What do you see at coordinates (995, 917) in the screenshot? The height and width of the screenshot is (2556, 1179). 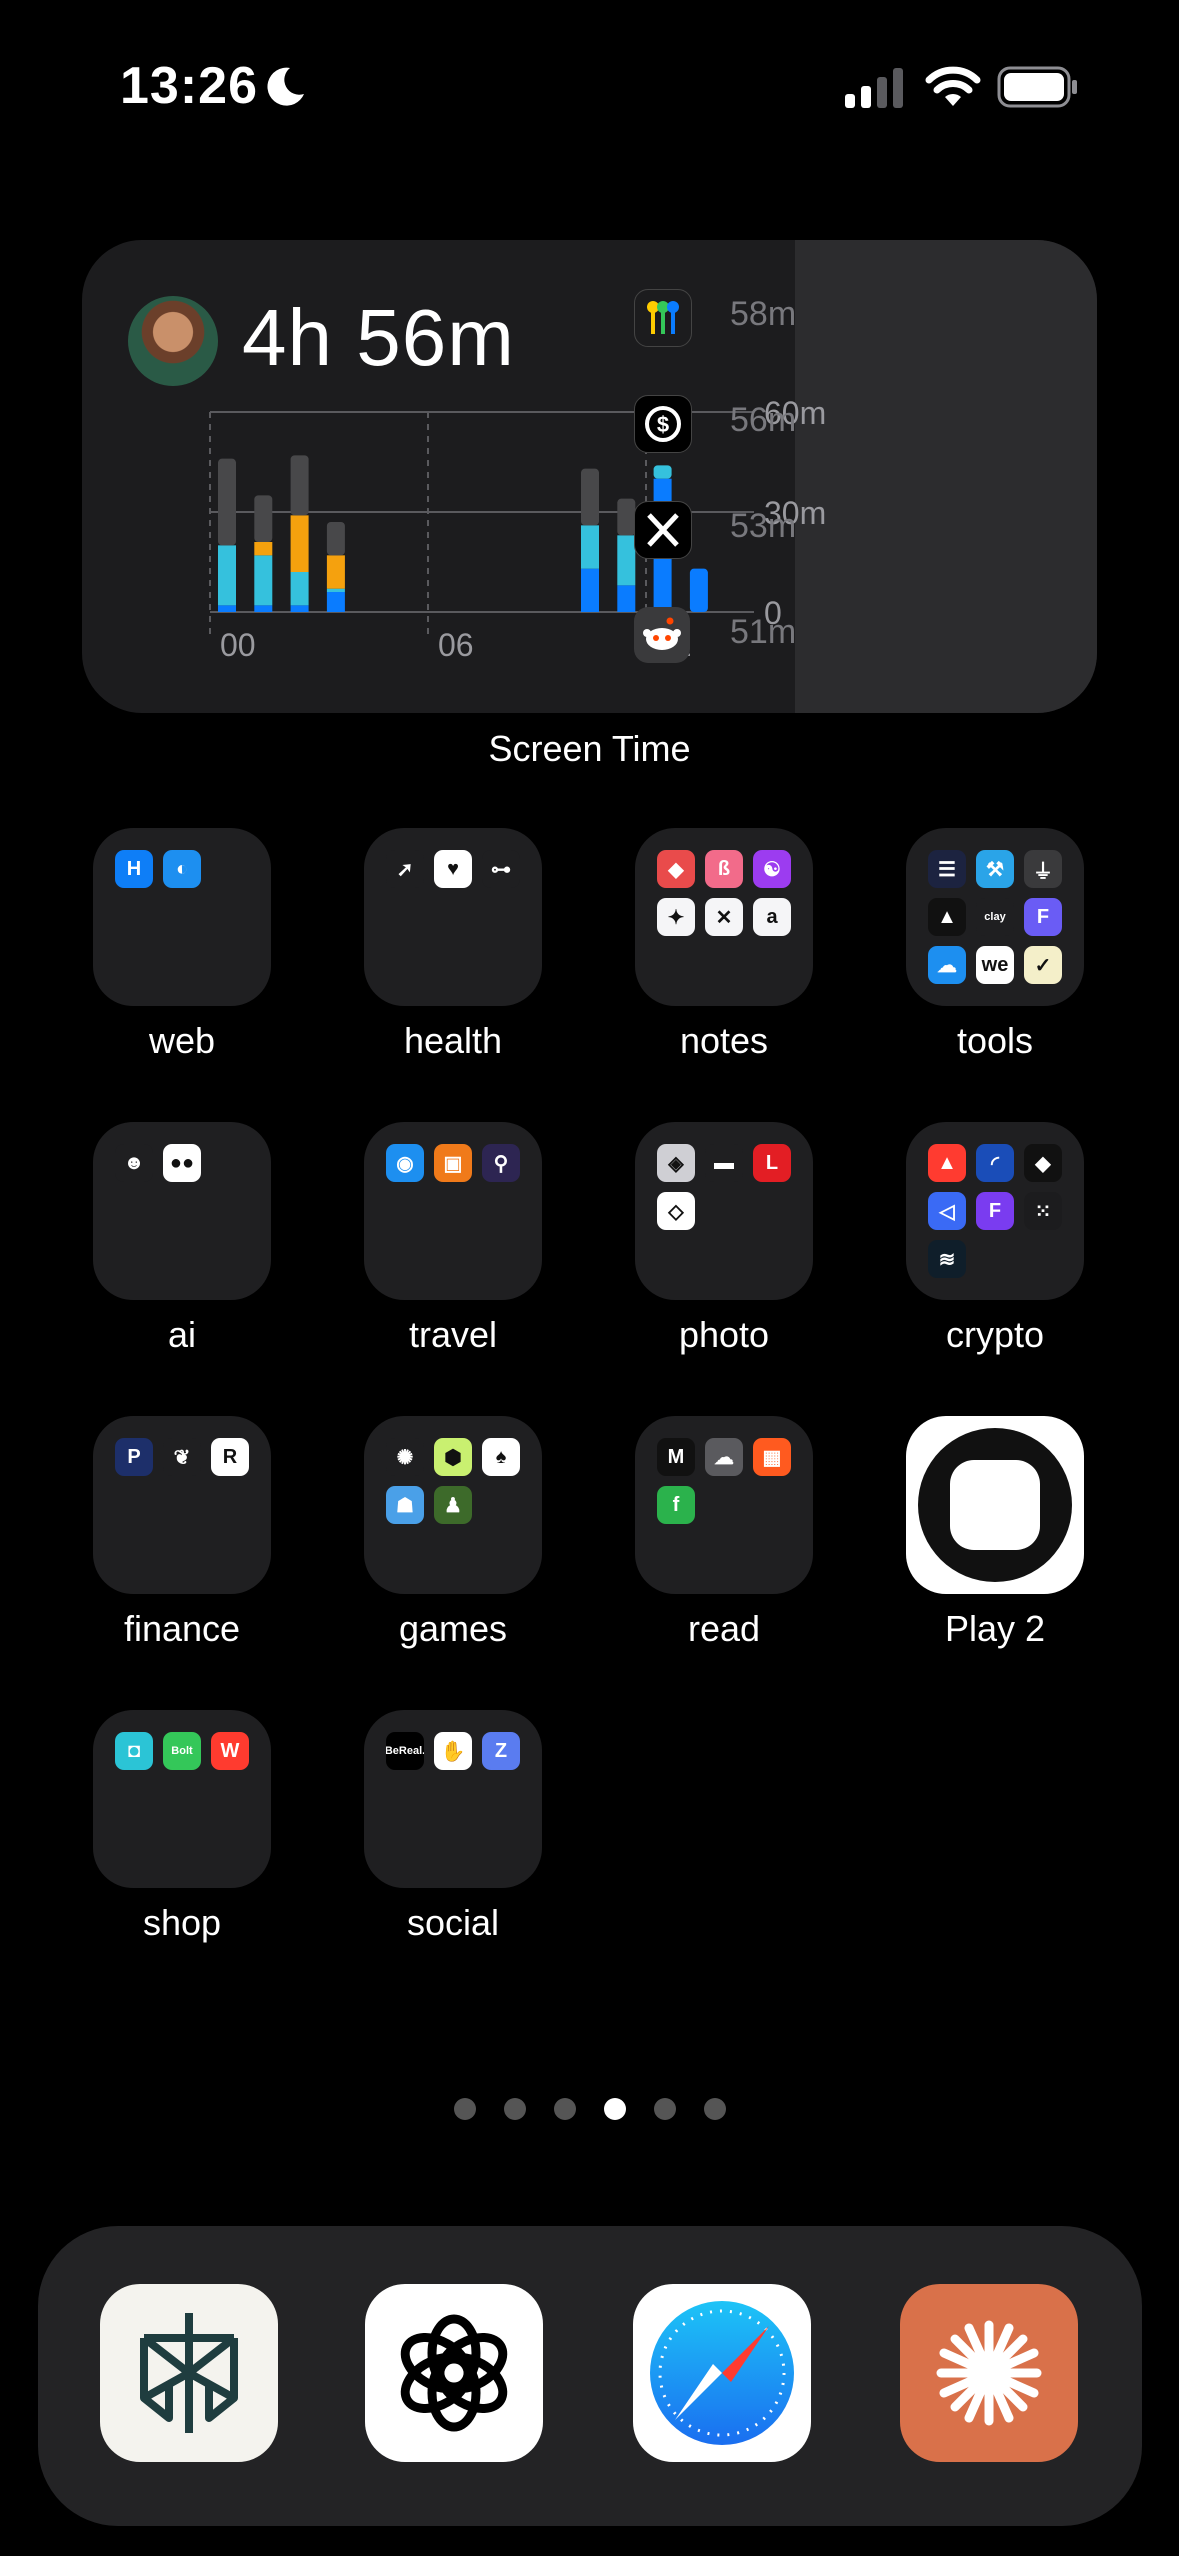 I see `folder-box: ☰ ⚒ ⏚ ▲ clay F ☁ we ✓` at bounding box center [995, 917].